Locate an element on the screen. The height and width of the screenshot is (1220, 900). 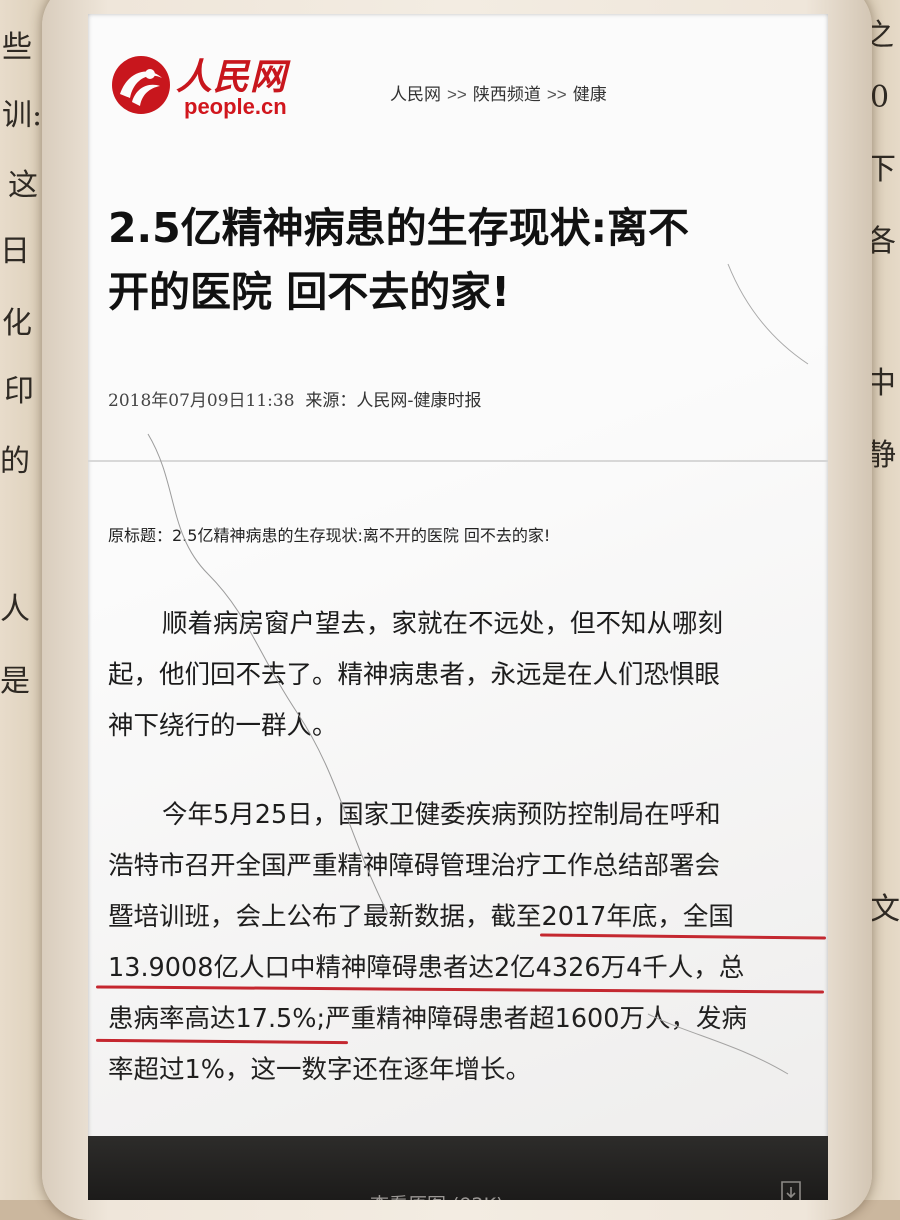
source-label: 来源： is located at coordinates (331, 401).